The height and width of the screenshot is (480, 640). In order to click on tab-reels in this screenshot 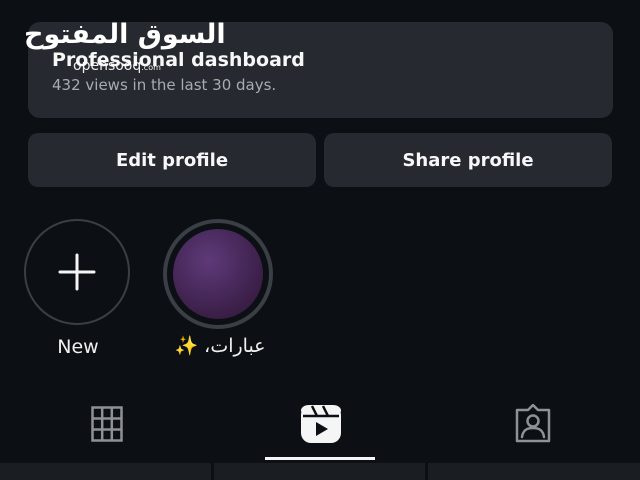, I will do `click(321, 424)`.